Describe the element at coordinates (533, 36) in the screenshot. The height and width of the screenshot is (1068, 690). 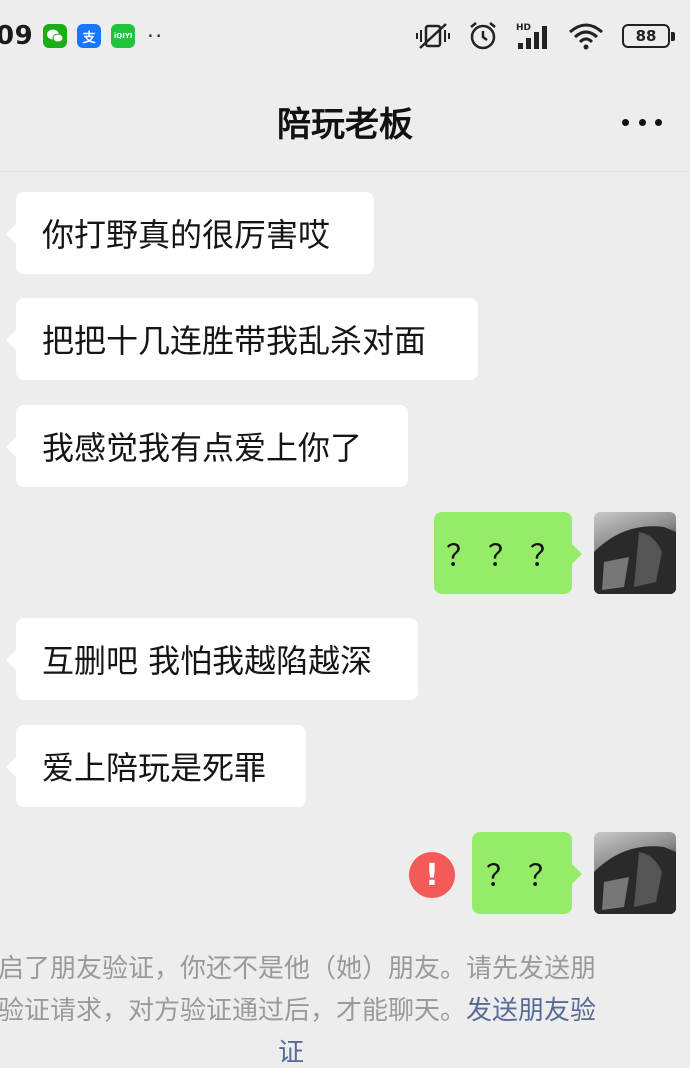
I see `signal-icon: HD` at that location.